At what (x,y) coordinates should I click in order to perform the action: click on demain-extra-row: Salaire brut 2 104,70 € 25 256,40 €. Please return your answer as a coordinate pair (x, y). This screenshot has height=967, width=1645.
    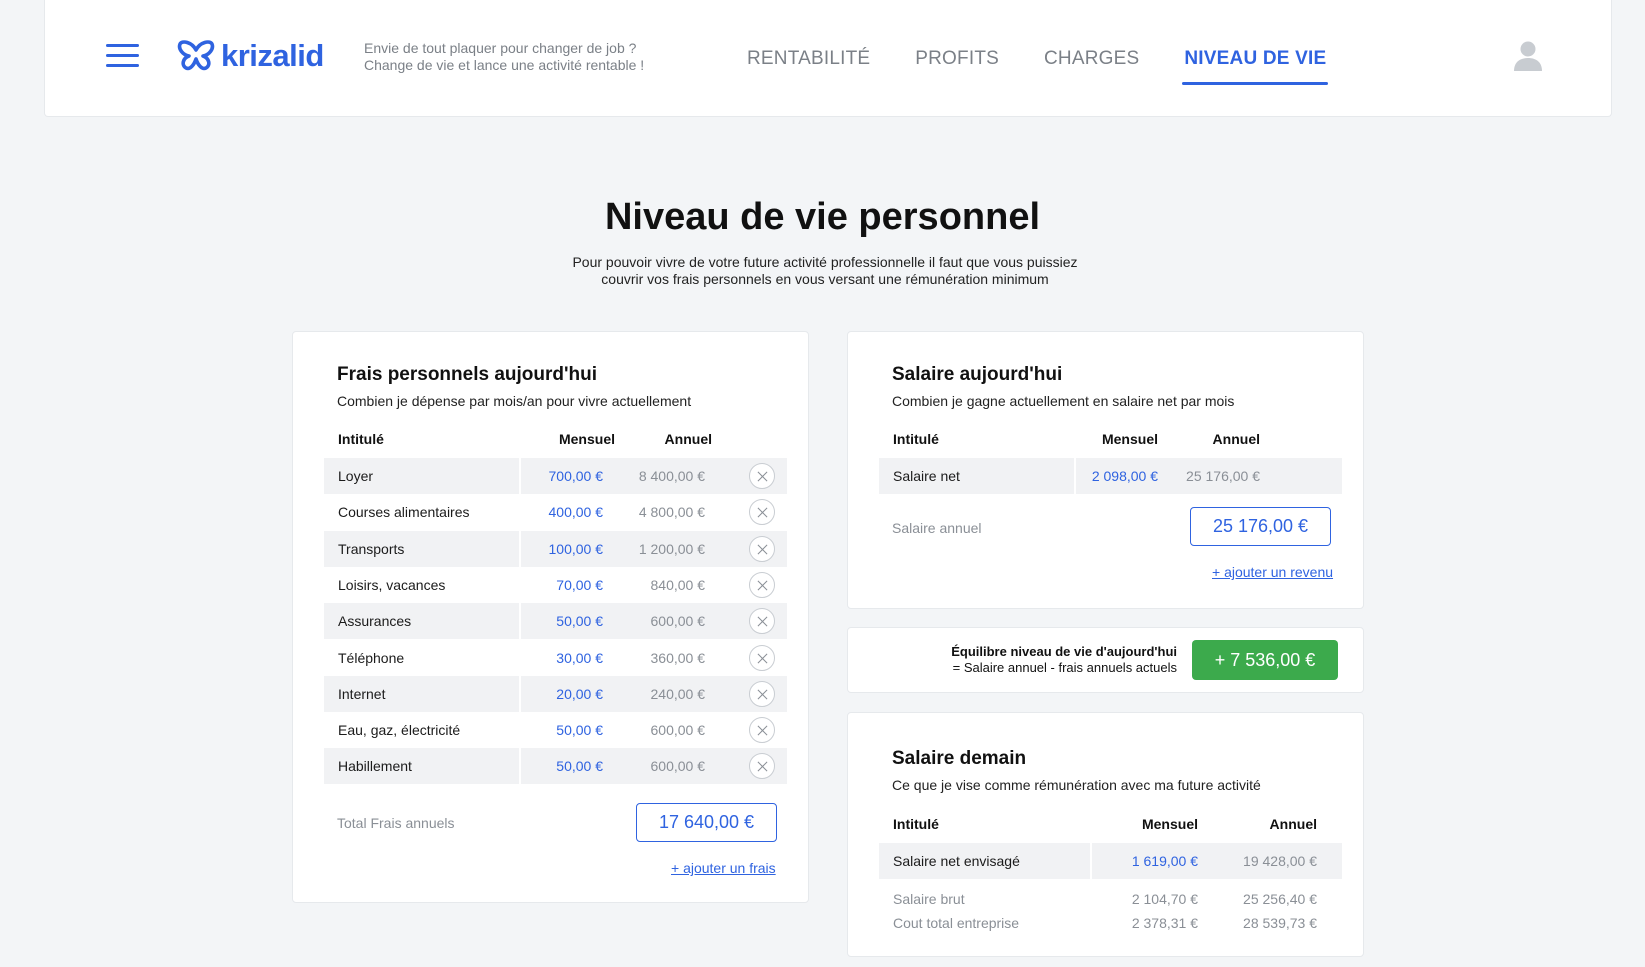
    Looking at the image, I should click on (1105, 901).